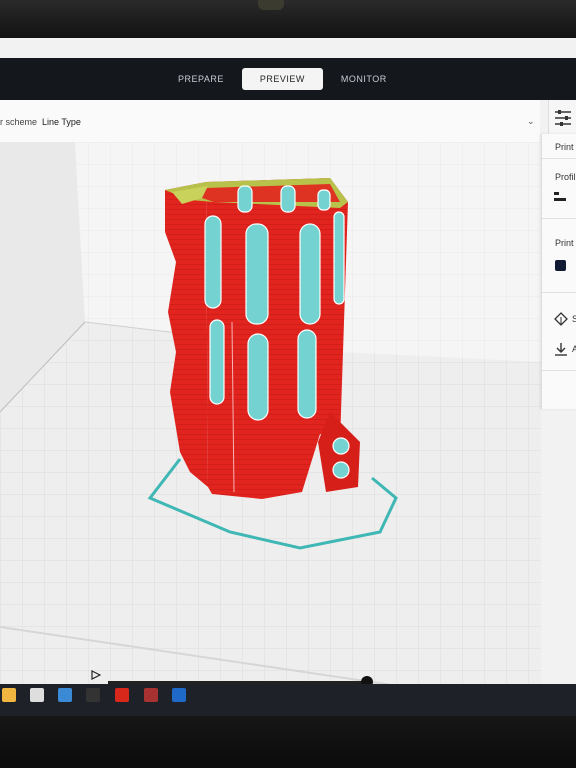 Image resolution: width=576 pixels, height=768 pixels. Describe the element at coordinates (531, 121) in the screenshot. I see `chevron-down-icon: ⌄` at that location.